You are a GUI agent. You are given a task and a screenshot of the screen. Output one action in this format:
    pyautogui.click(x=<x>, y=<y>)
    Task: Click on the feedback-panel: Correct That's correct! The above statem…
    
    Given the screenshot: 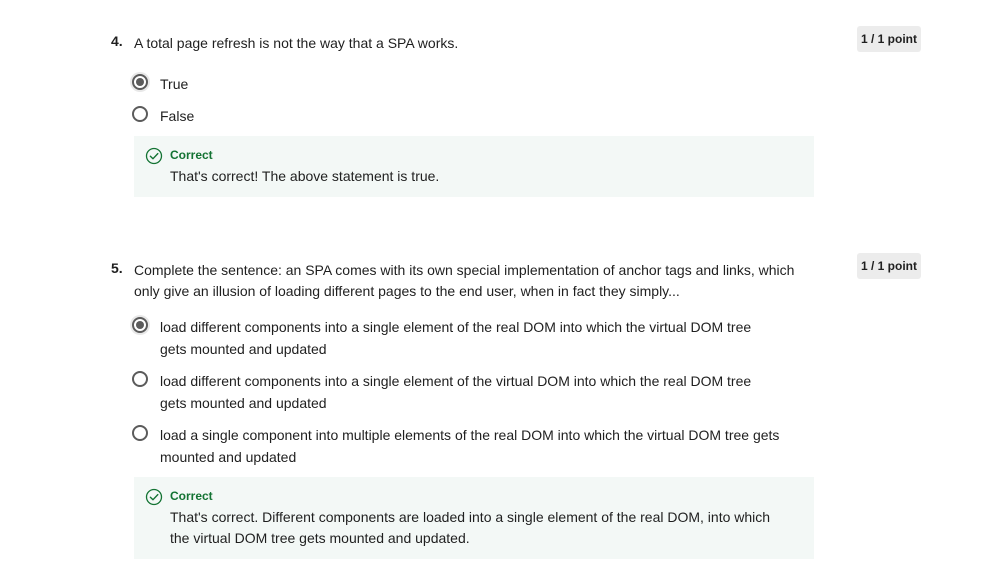 What is the action you would take?
    pyautogui.click(x=474, y=166)
    